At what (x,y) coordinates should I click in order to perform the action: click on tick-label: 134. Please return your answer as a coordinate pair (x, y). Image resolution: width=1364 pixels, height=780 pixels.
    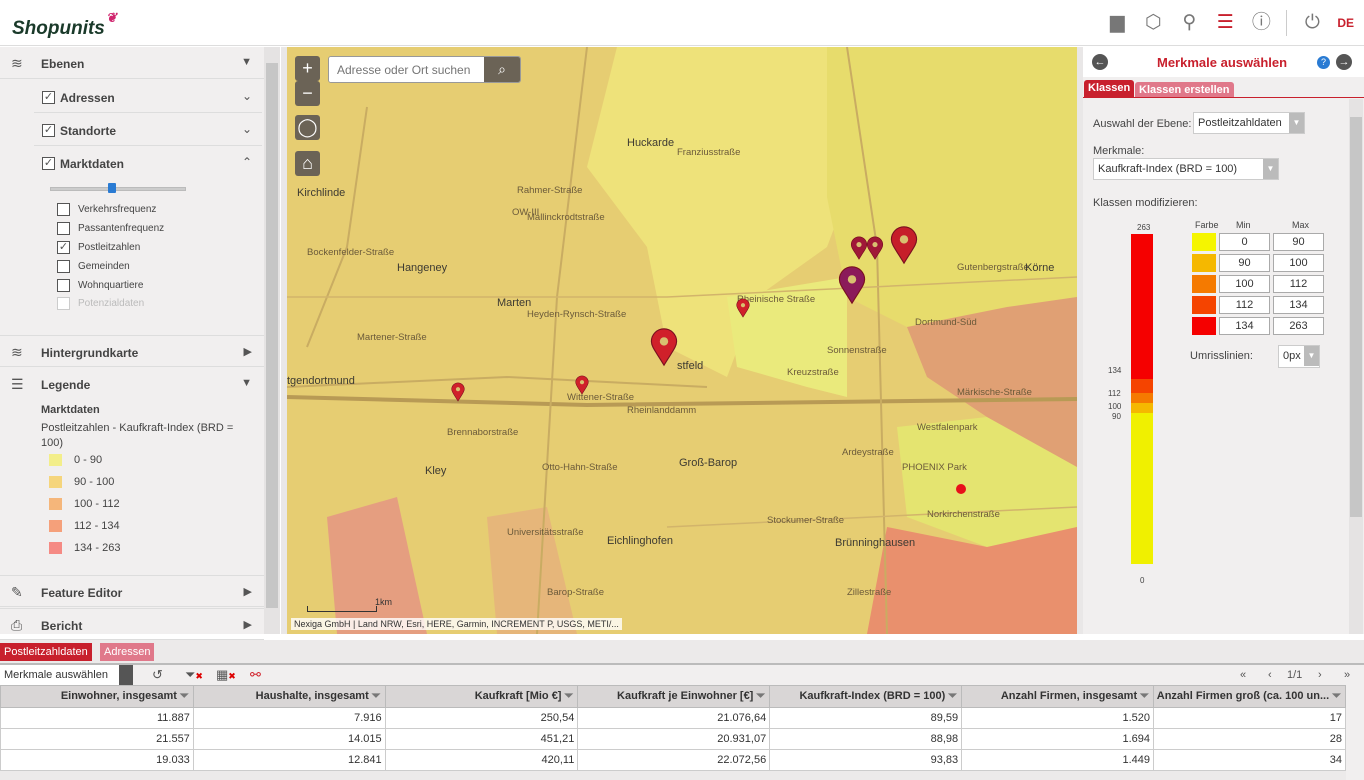
    Looking at the image, I should click on (1114, 370).